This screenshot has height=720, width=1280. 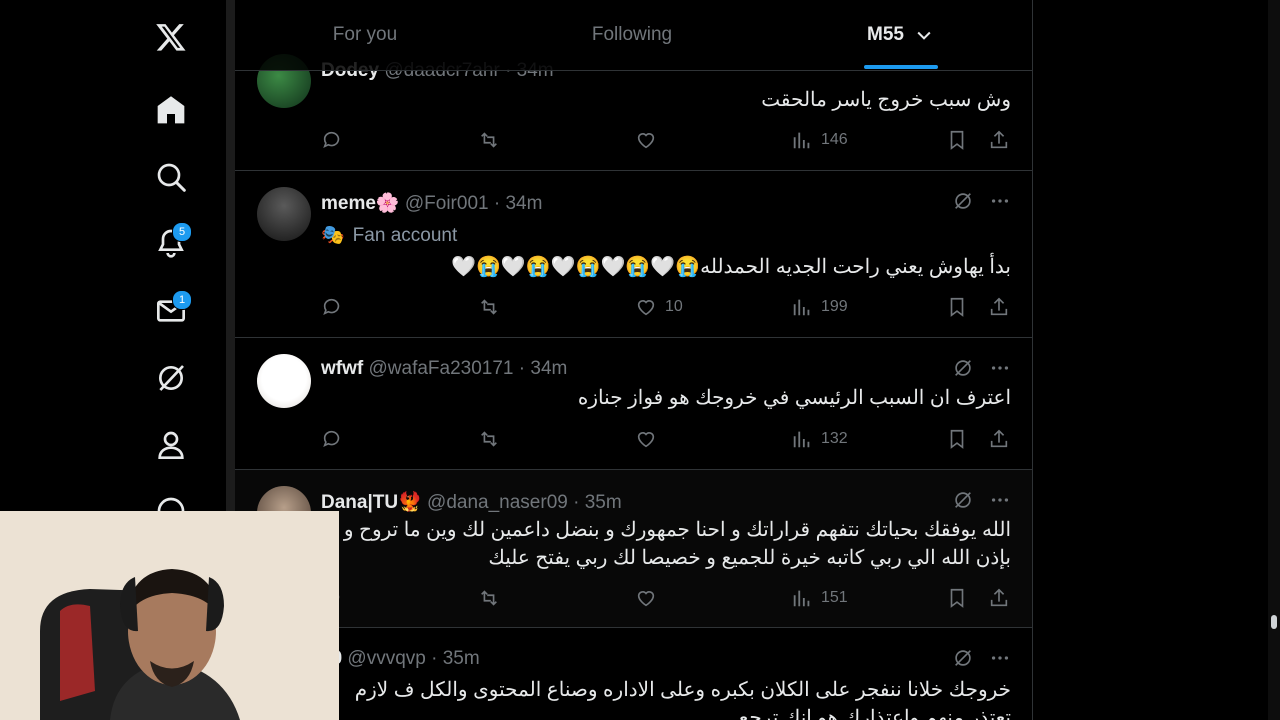 What do you see at coordinates (834, 438) in the screenshot?
I see `view-count: 132` at bounding box center [834, 438].